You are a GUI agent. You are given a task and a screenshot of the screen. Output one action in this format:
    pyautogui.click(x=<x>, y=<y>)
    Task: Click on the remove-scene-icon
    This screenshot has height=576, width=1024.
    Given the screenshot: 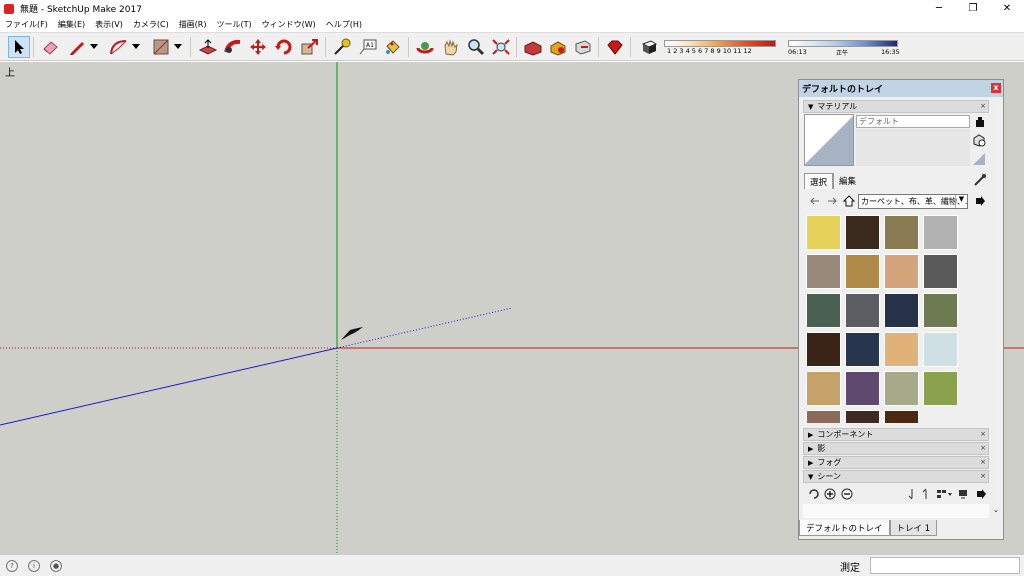 What is the action you would take?
    pyautogui.click(x=847, y=495)
    